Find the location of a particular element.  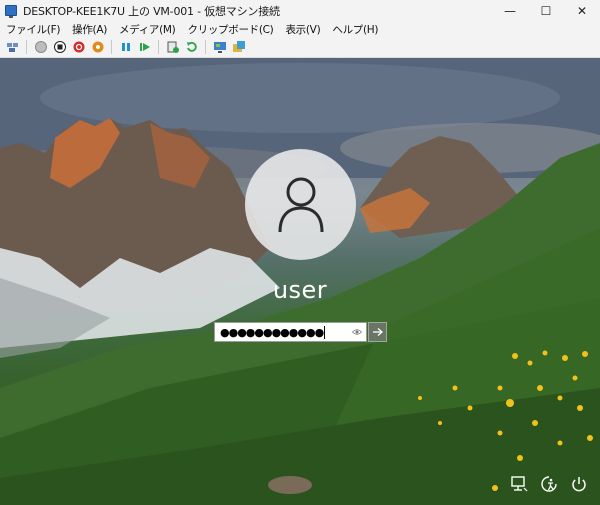

user-silhouette-icon is located at coordinates (300, 204).